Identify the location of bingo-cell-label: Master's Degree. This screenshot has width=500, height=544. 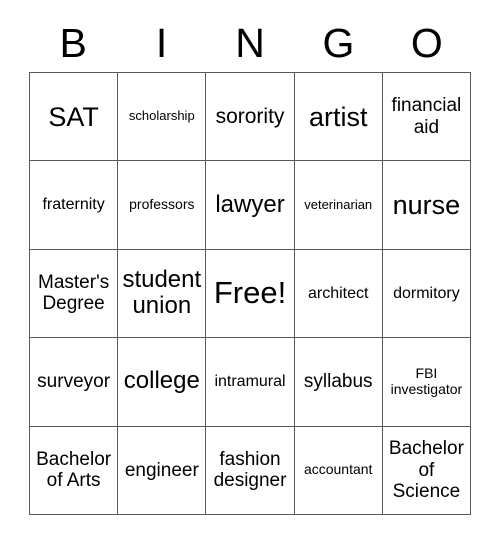
(74, 293).